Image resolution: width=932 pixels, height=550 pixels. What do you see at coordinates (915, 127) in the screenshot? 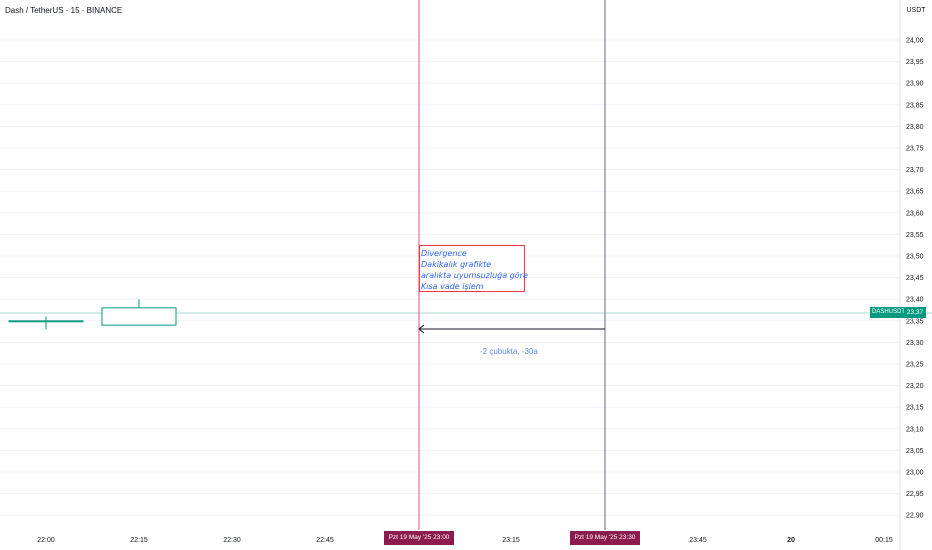
I see `price-tick-label: 23,80` at bounding box center [915, 127].